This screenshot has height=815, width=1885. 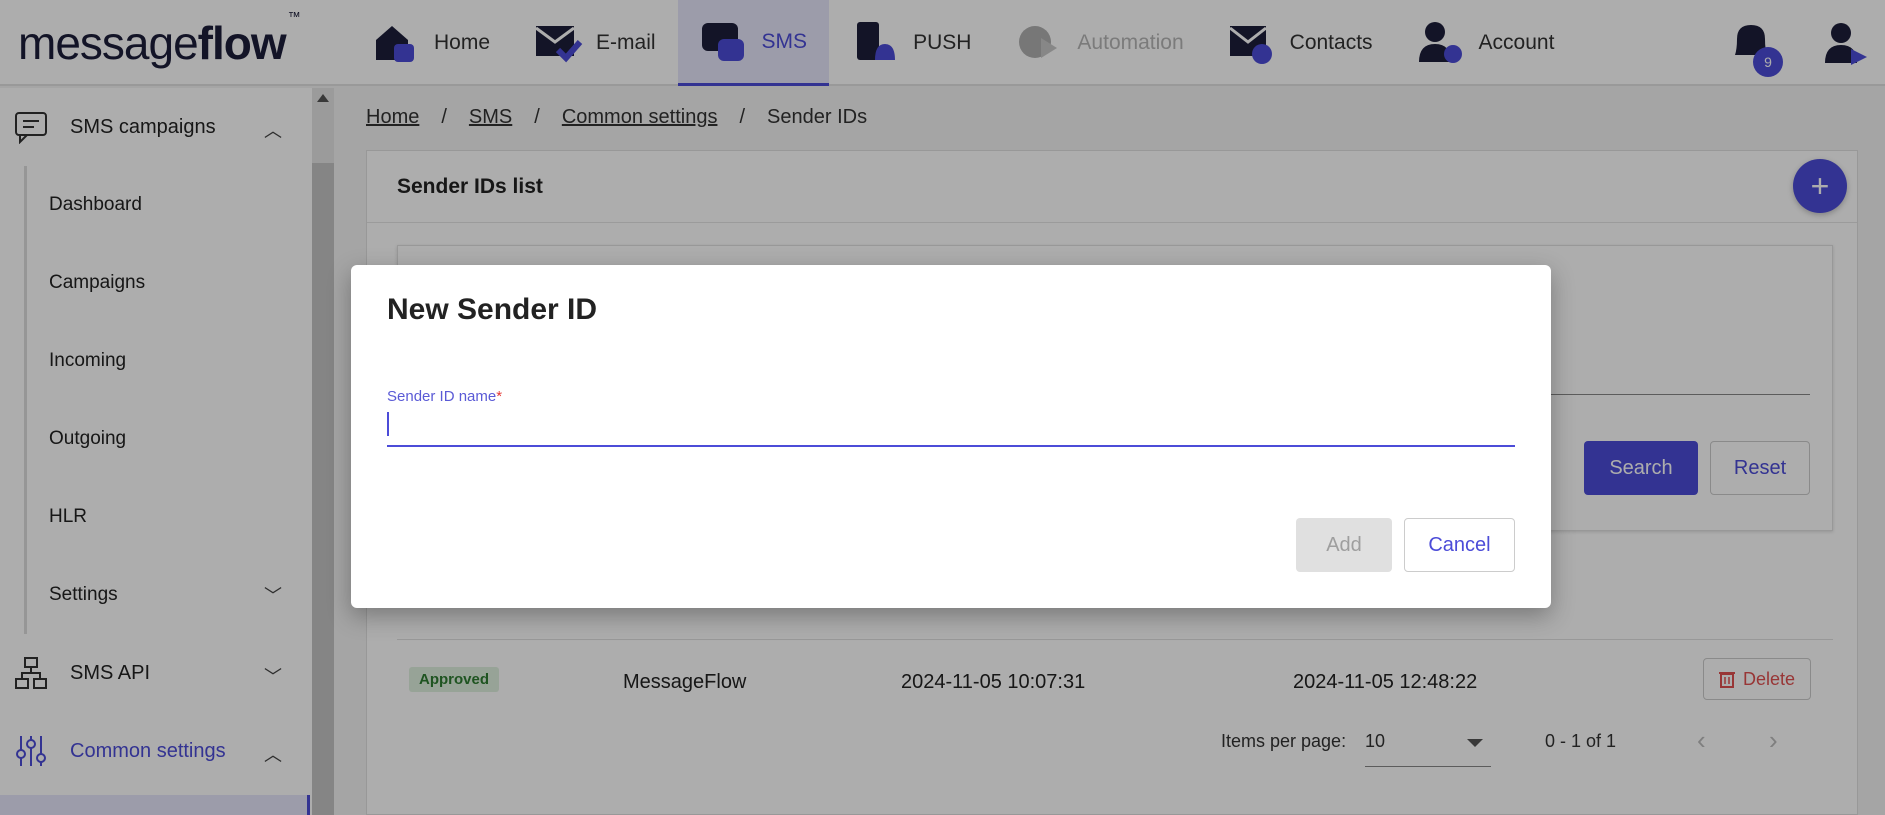 What do you see at coordinates (951, 427) in the screenshot?
I see `sender-id-name-input` at bounding box center [951, 427].